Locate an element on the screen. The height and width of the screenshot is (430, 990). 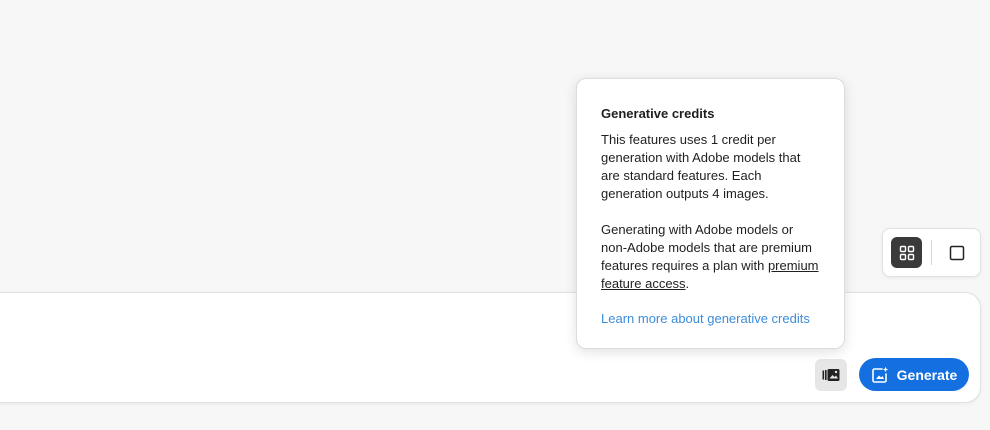
reference-image-button is located at coordinates (831, 375).